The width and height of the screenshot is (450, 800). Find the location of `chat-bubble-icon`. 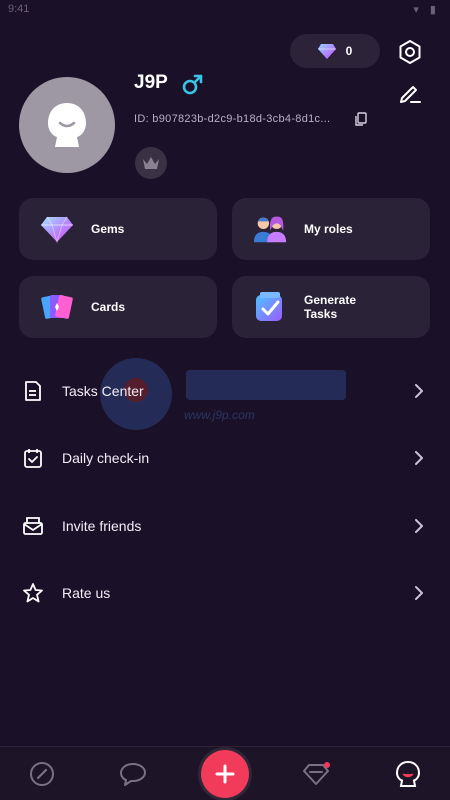

chat-bubble-icon is located at coordinates (133, 774).